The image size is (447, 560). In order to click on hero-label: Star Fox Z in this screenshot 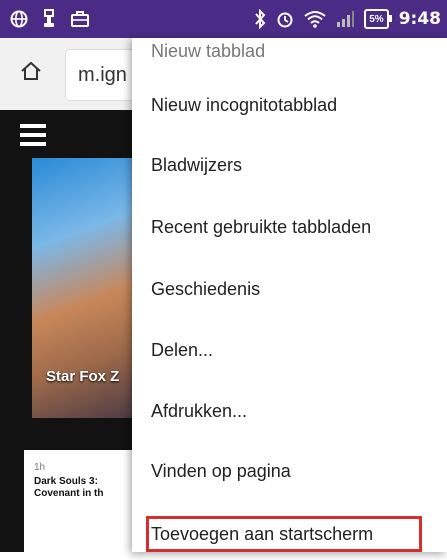, I will do `click(83, 376)`.